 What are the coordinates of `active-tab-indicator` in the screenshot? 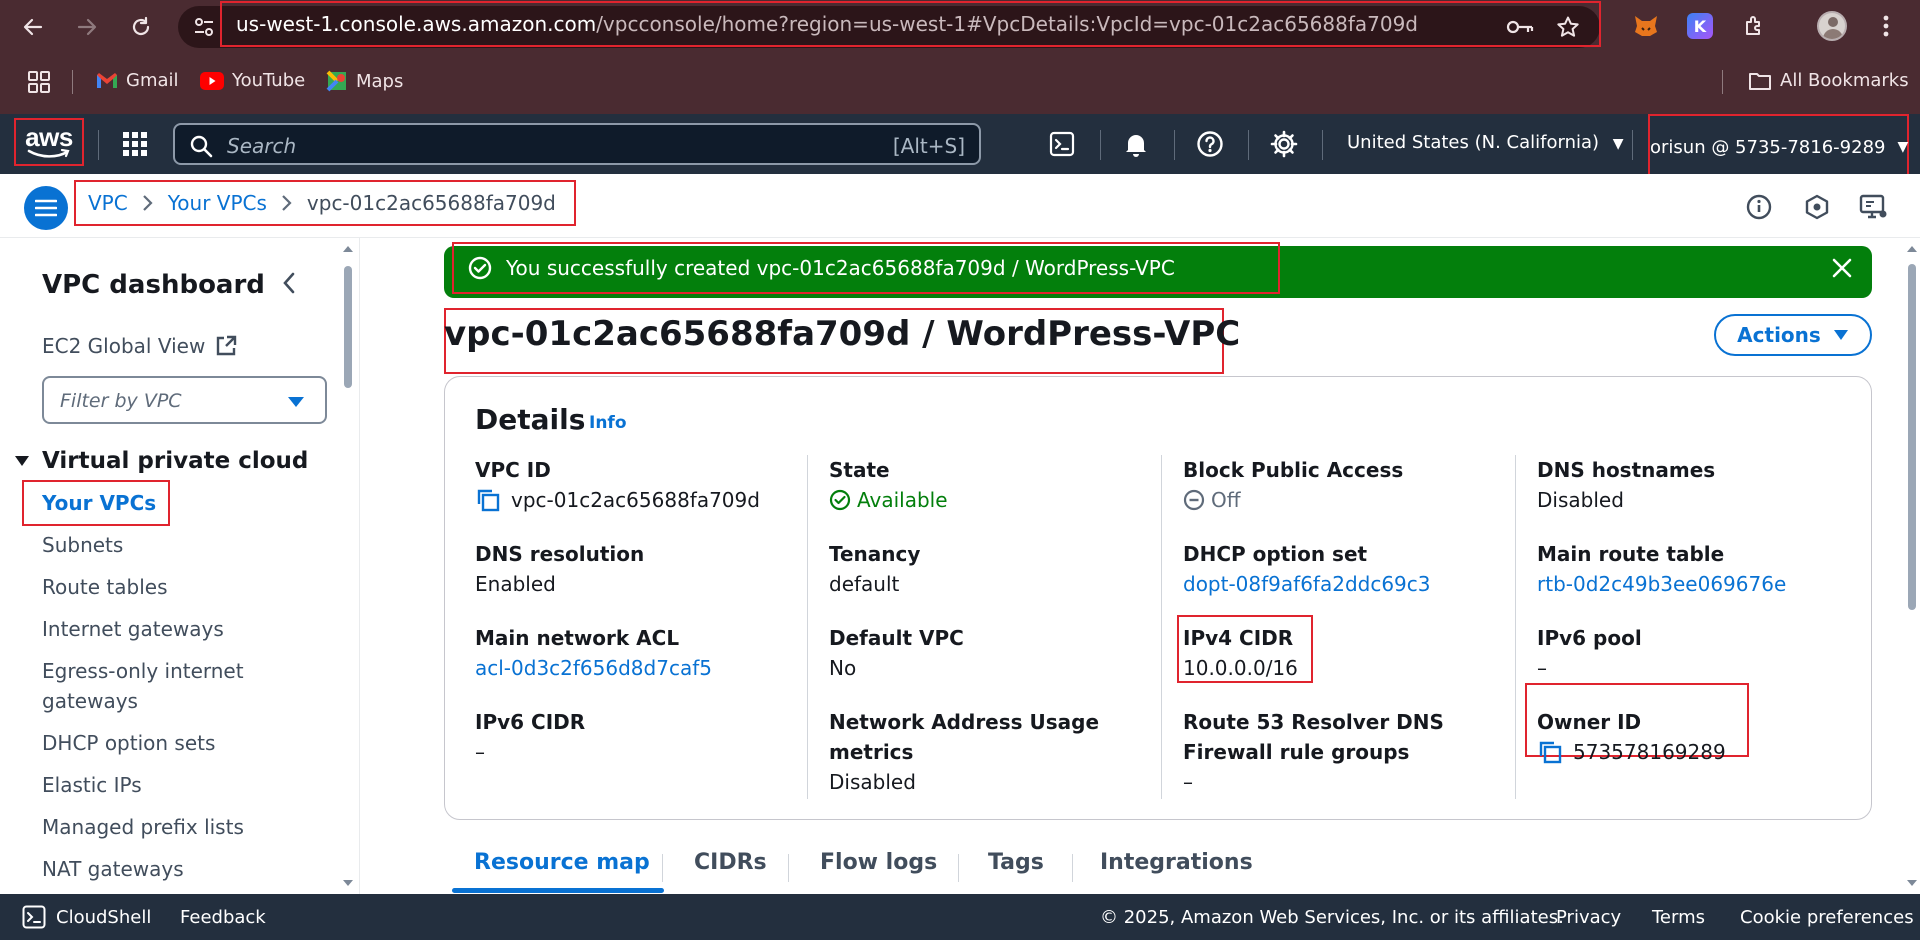 It's located at (558, 890).